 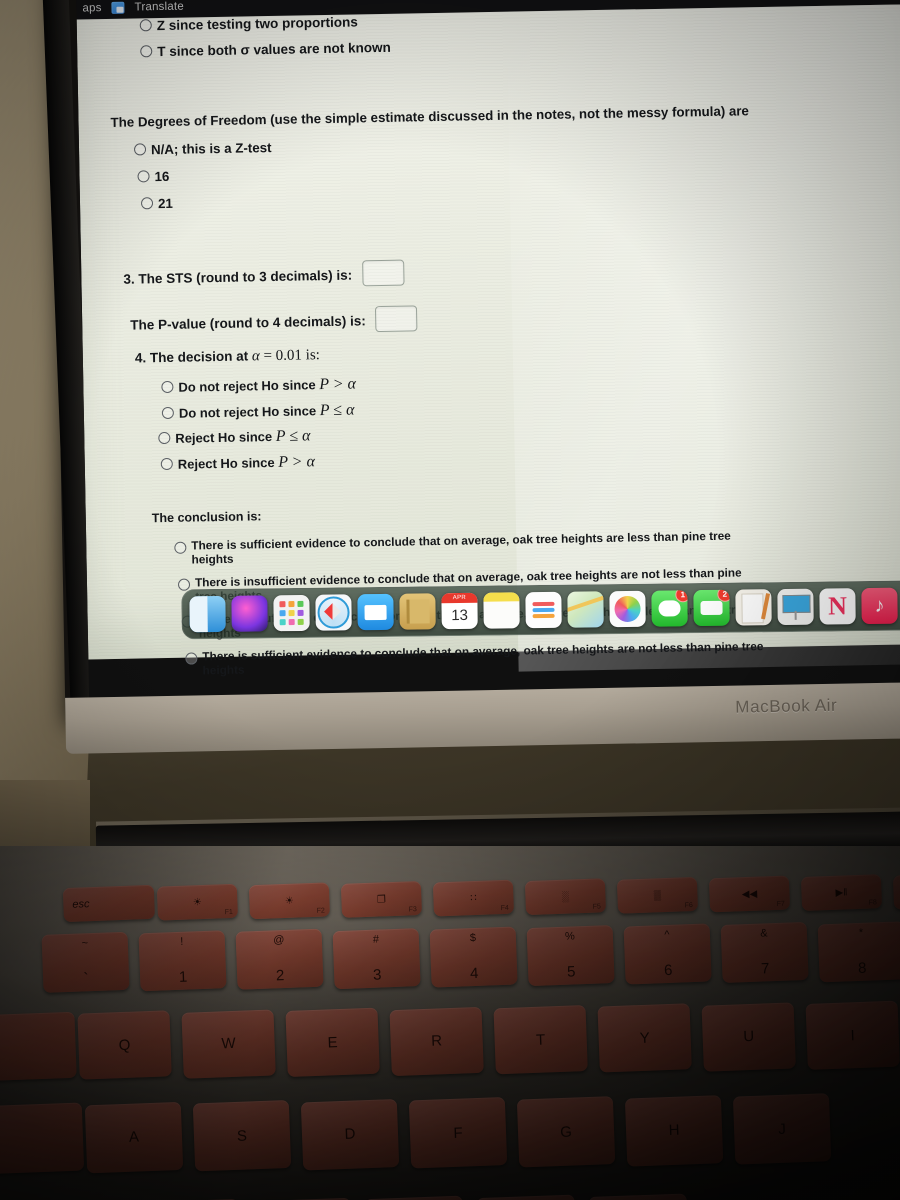 What do you see at coordinates (459, 611) in the screenshot?
I see `calendar-icon: APR 13` at bounding box center [459, 611].